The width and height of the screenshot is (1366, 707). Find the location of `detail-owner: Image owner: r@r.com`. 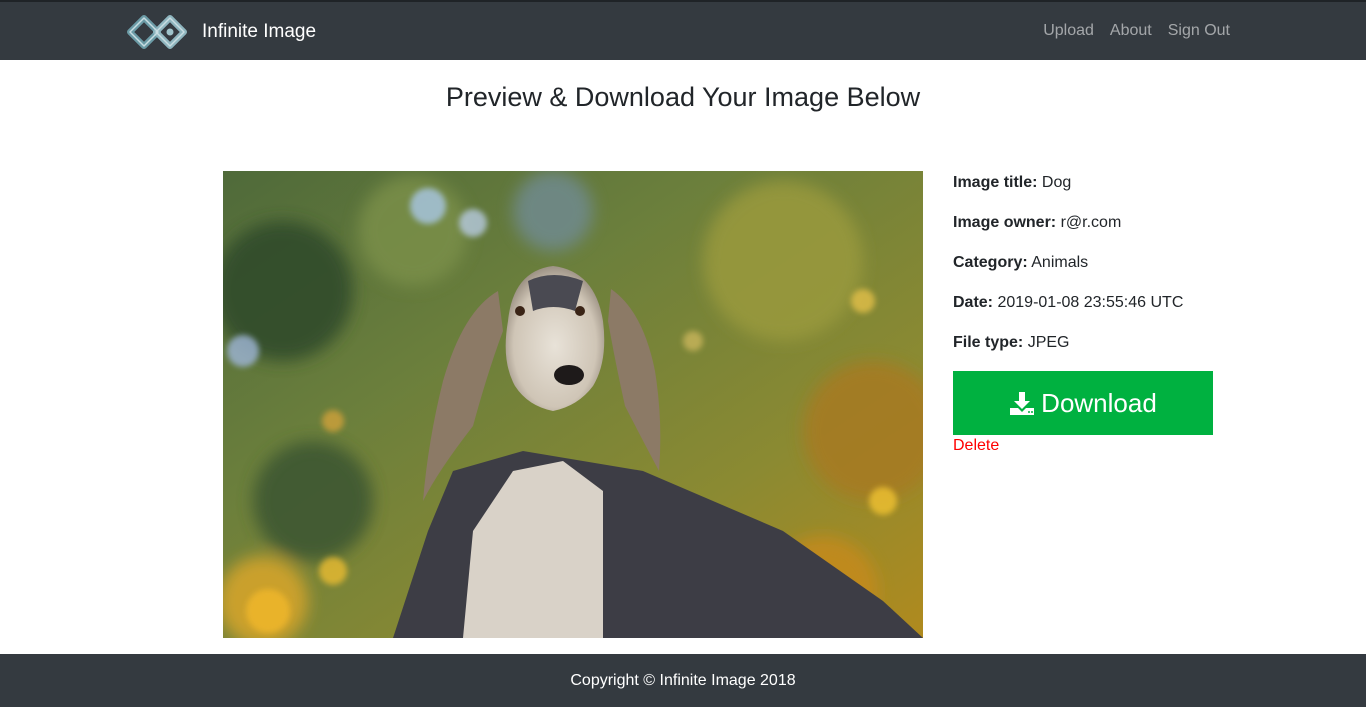

detail-owner: Image owner: r@r.com is located at coordinates (1103, 223).